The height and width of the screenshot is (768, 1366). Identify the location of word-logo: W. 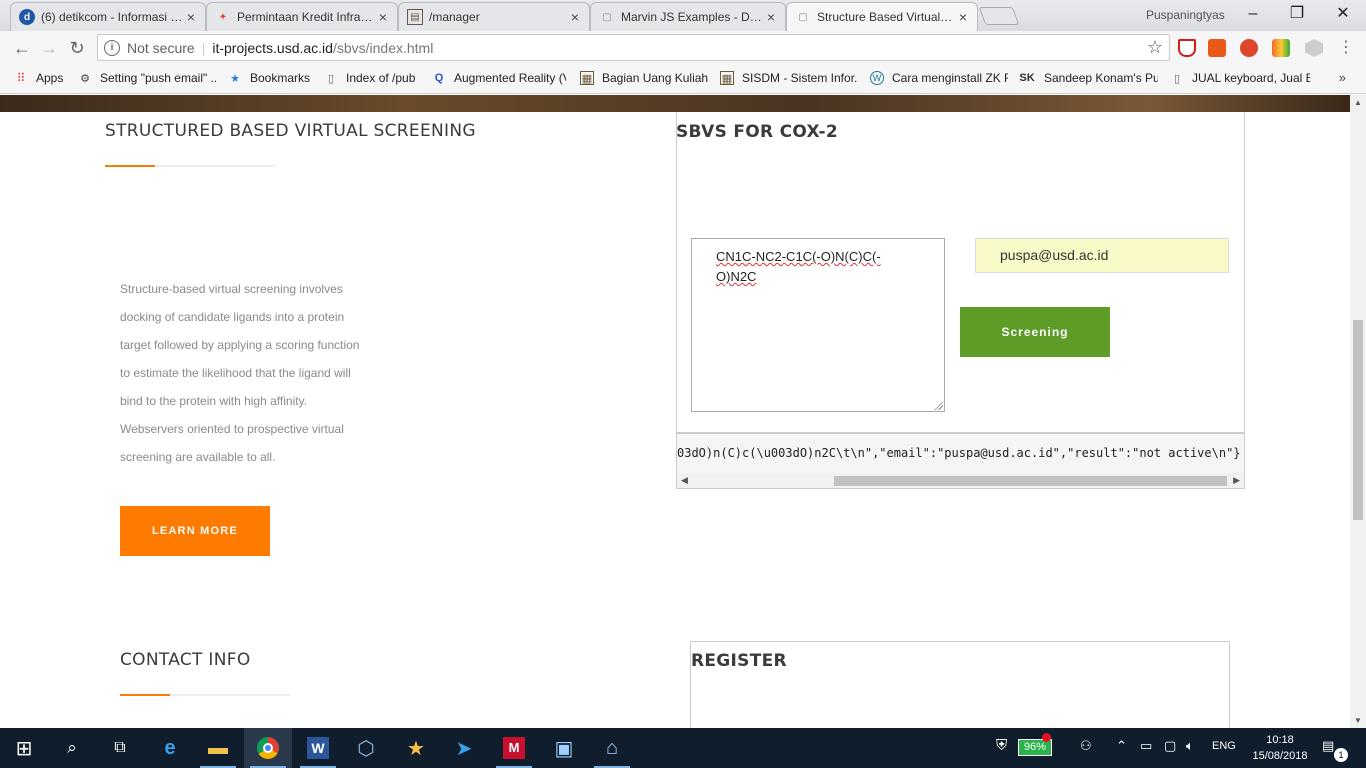
(318, 748).